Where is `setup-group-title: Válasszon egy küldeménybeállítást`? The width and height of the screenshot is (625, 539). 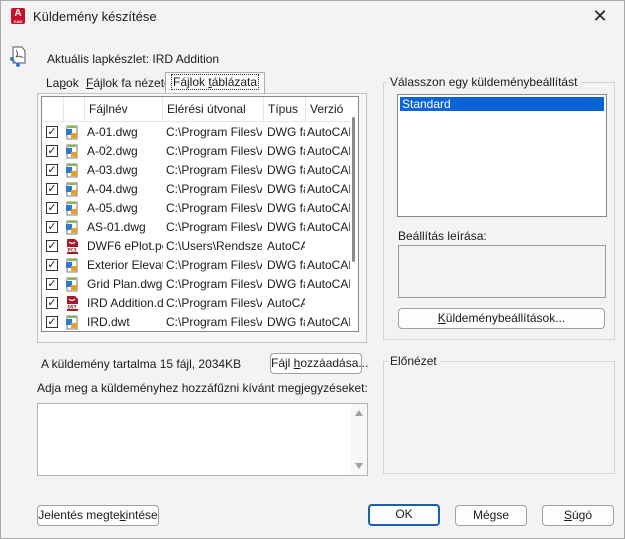 setup-group-title: Válasszon egy küldeménybeállítást is located at coordinates (484, 82).